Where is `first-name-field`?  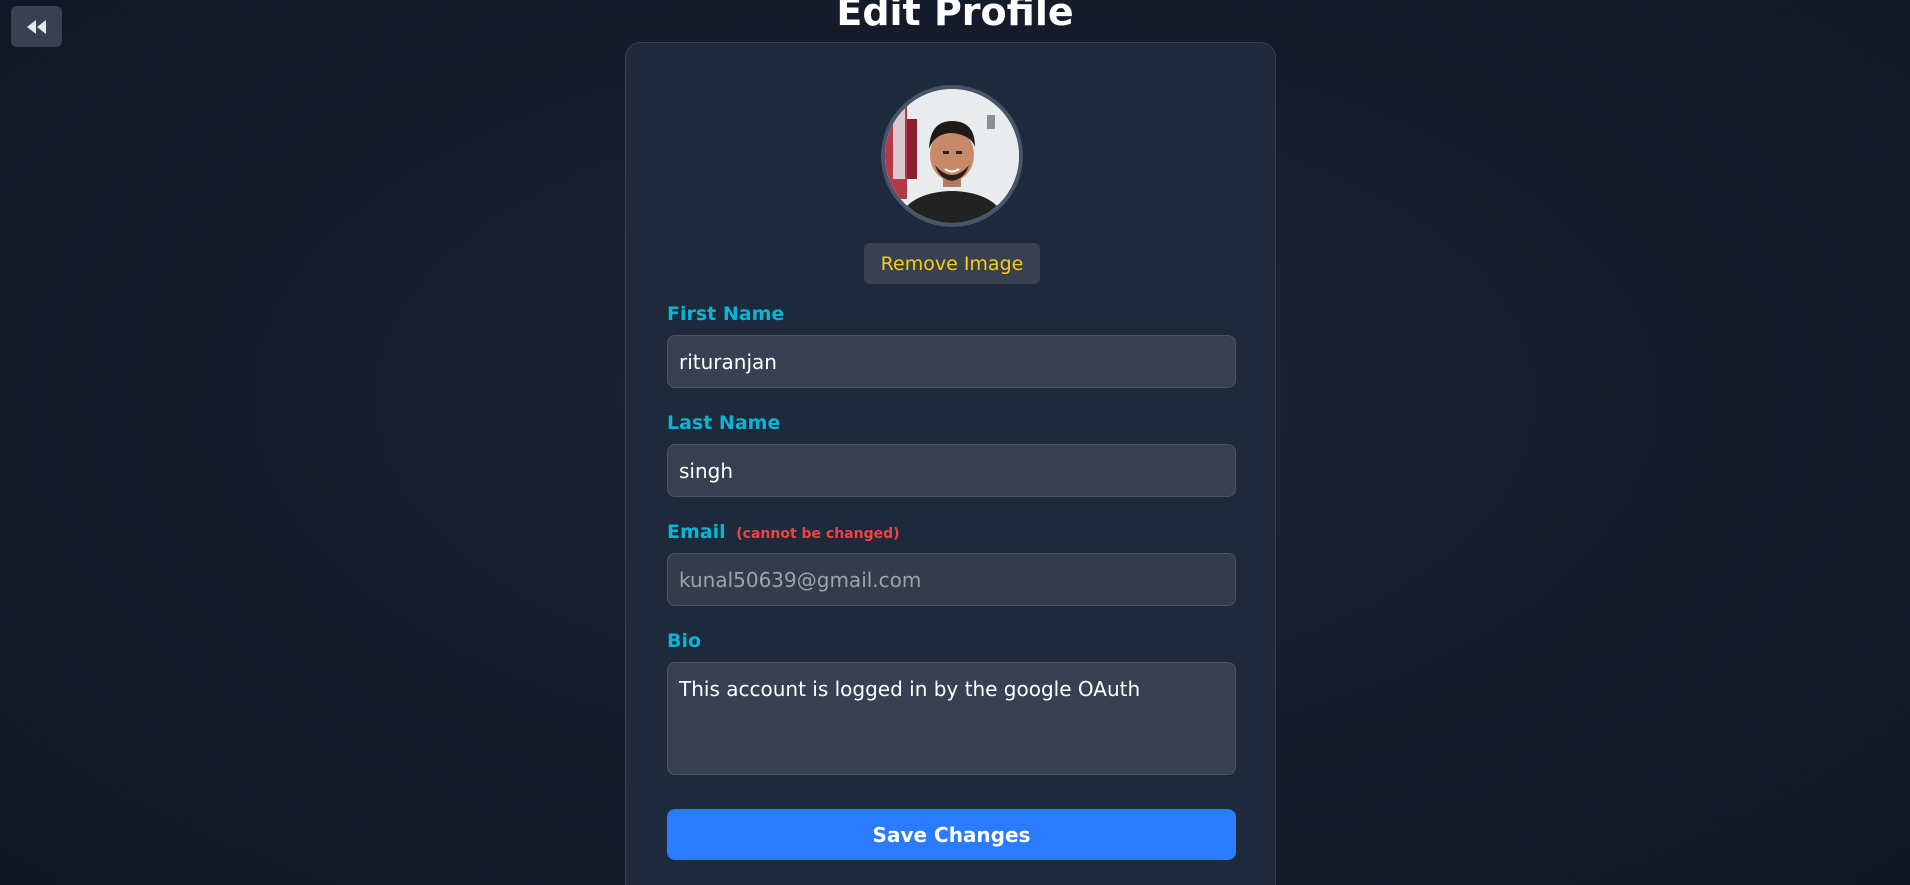
first-name-field is located at coordinates (951, 361).